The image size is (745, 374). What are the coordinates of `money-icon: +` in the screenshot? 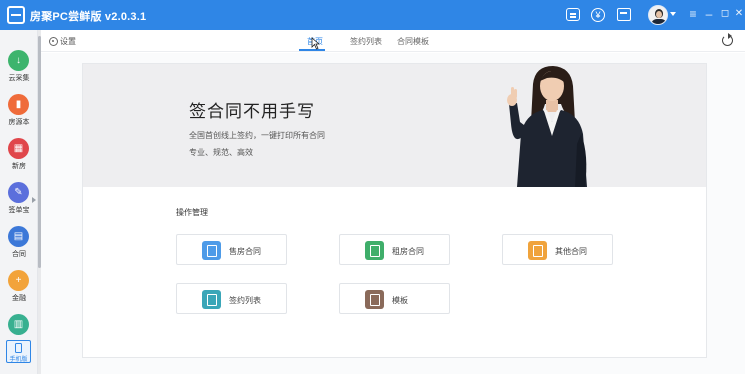 It's located at (18, 280).